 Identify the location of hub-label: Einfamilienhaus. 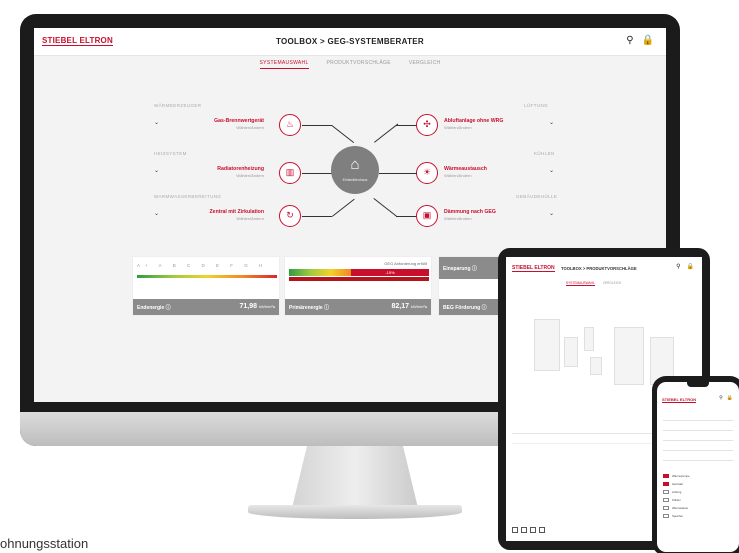
(355, 180).